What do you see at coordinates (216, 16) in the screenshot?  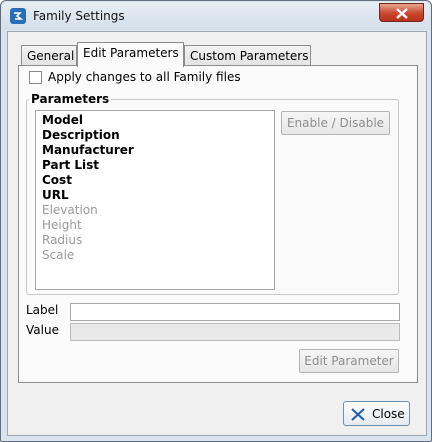 I see `title-bar: Family Settings` at bounding box center [216, 16].